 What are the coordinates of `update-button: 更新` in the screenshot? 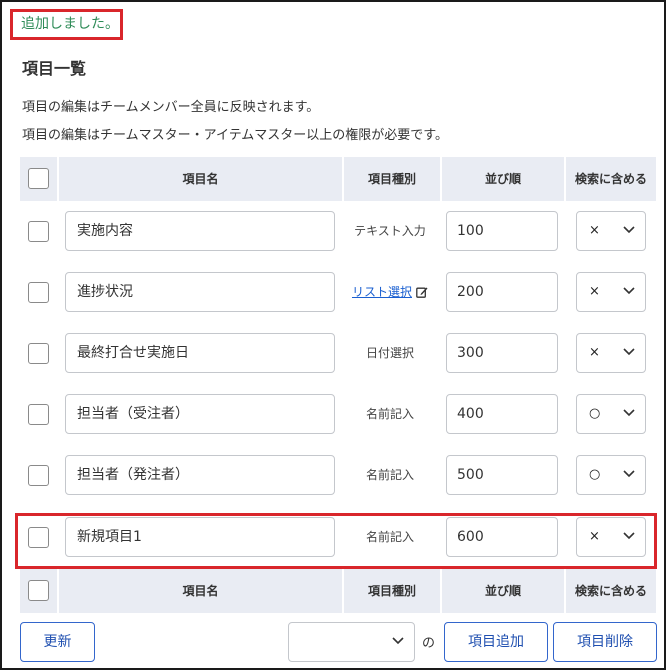 It's located at (57, 642).